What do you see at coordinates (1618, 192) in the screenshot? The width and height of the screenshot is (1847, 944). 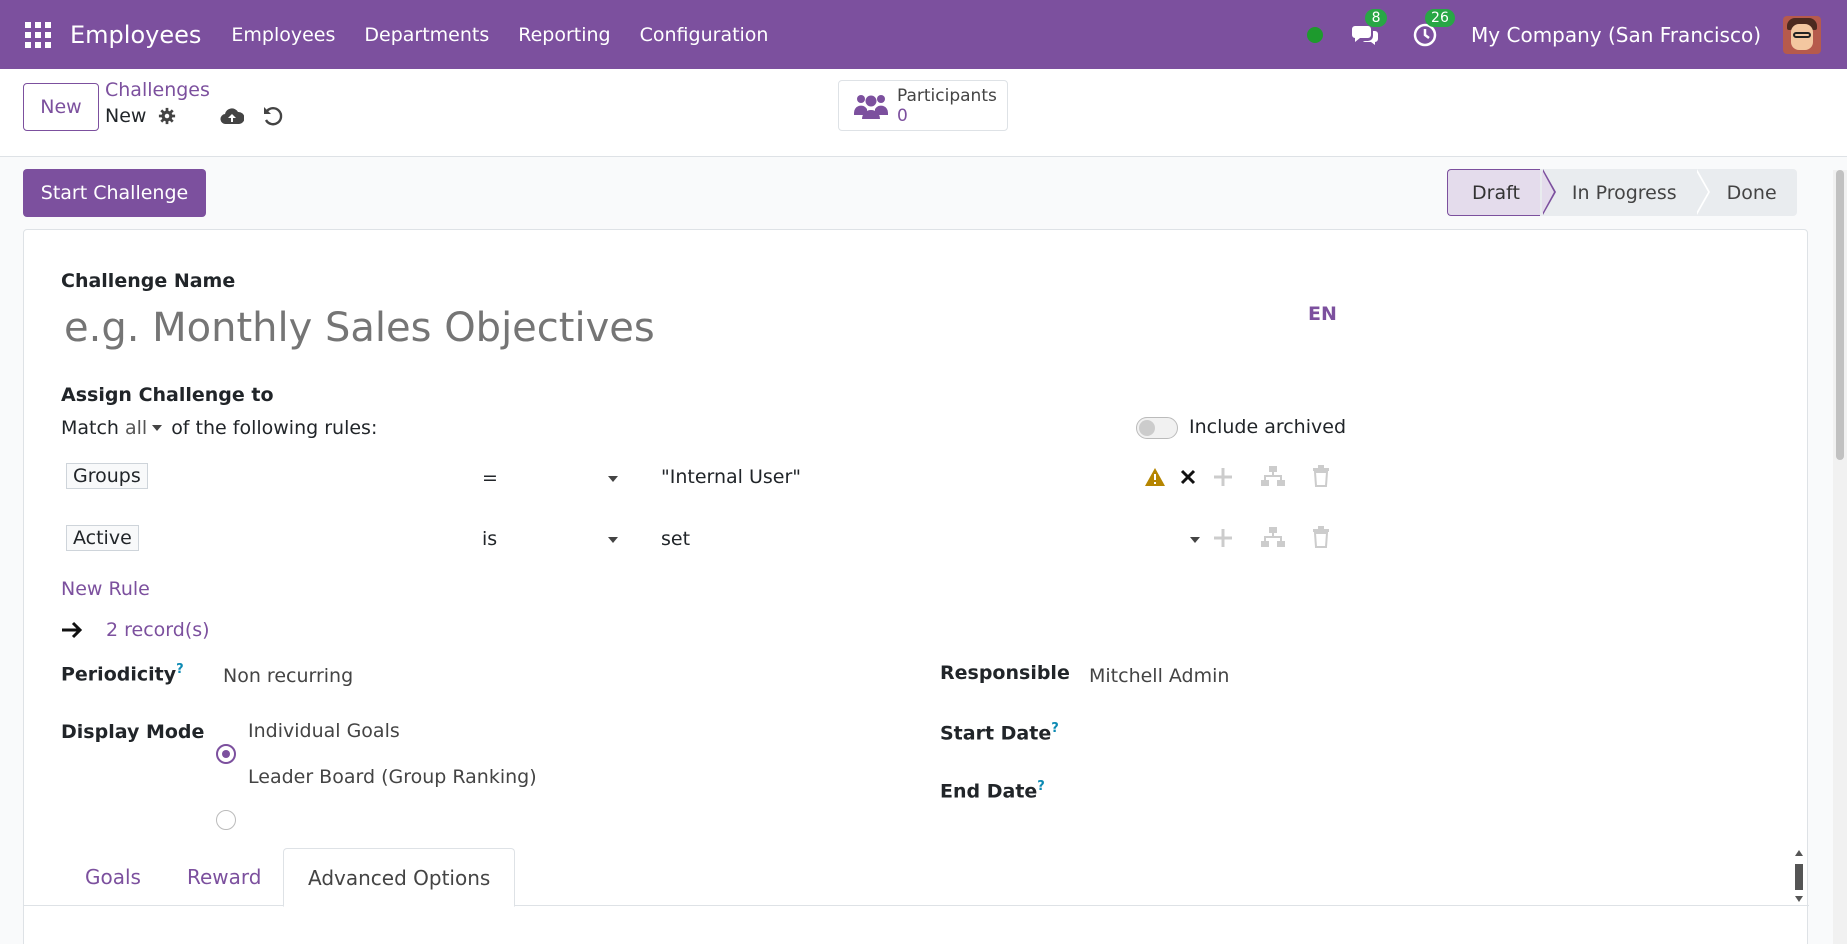 I see `stage-in-progress: In Progress` at bounding box center [1618, 192].